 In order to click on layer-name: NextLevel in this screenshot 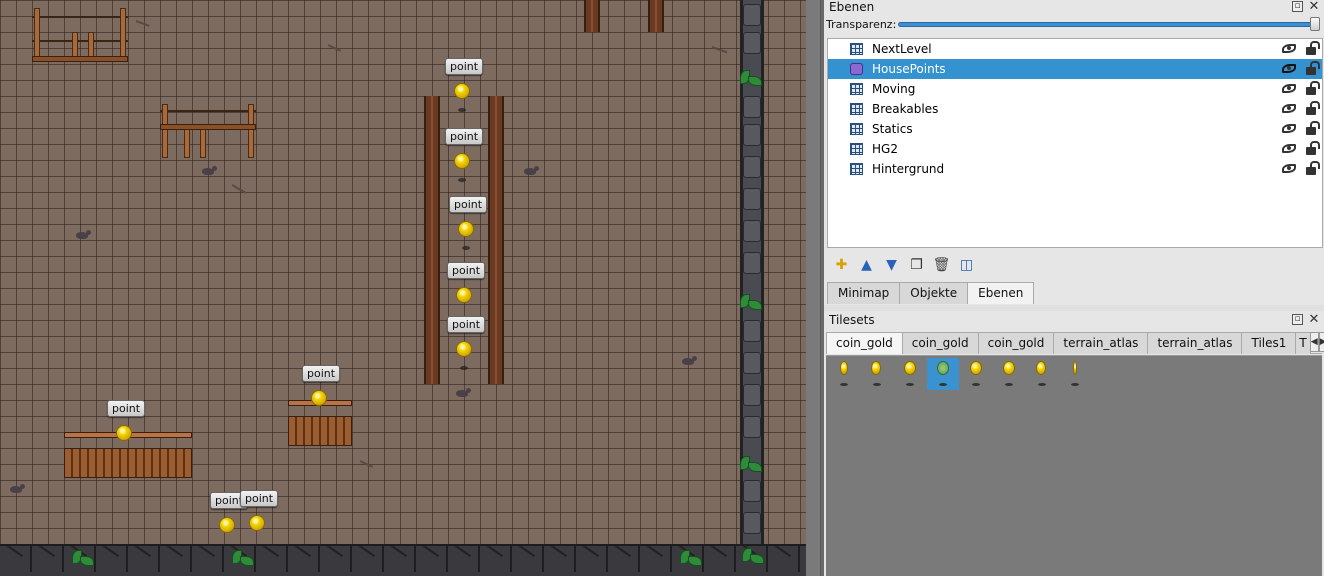, I will do `click(902, 49)`.